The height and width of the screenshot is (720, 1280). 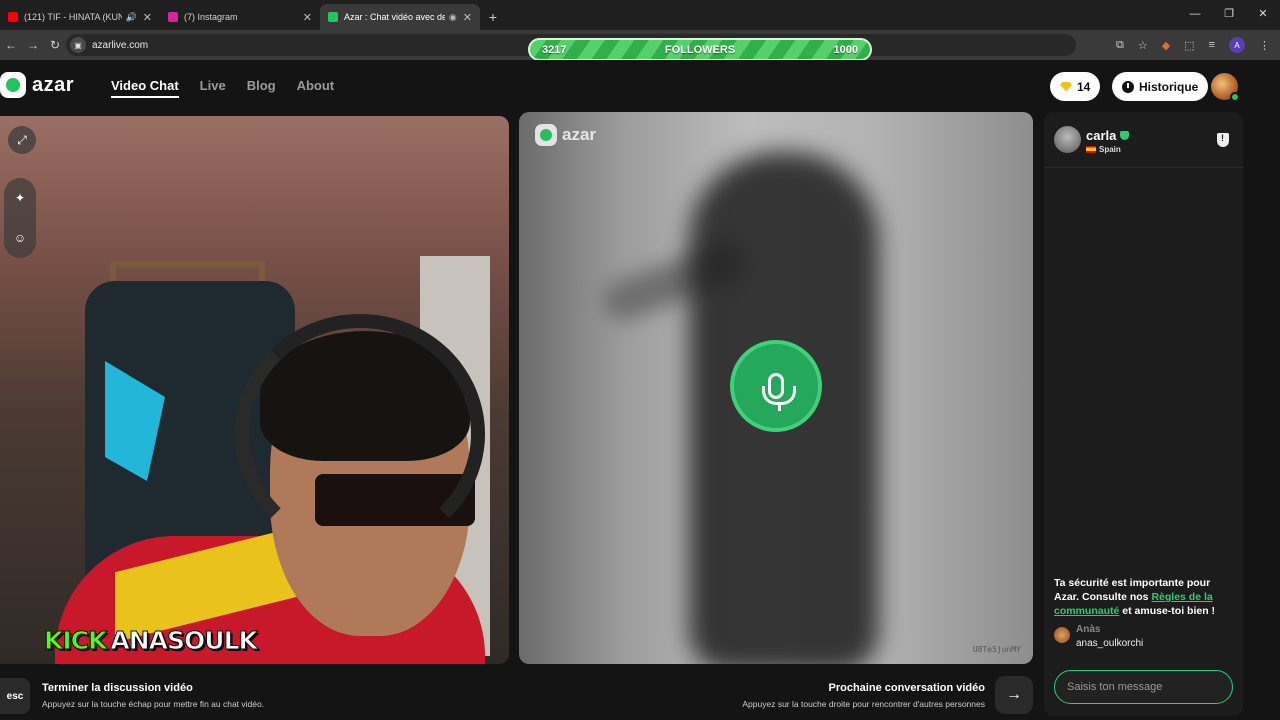 What do you see at coordinates (1169, 86) in the screenshot?
I see `history-label: Historique` at bounding box center [1169, 86].